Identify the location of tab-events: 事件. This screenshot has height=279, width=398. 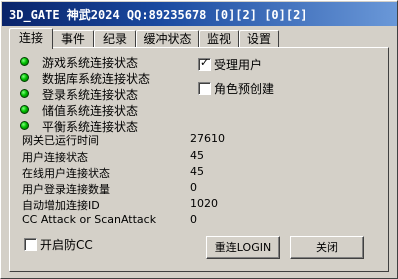
(73, 39).